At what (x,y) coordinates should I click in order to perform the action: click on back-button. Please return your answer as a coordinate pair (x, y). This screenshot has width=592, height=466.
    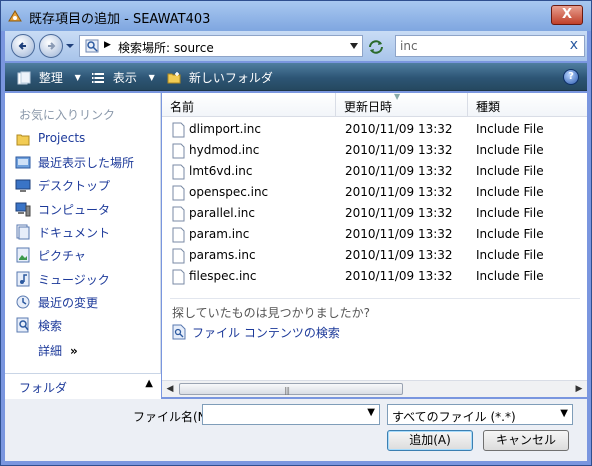
    Looking at the image, I should click on (23, 46).